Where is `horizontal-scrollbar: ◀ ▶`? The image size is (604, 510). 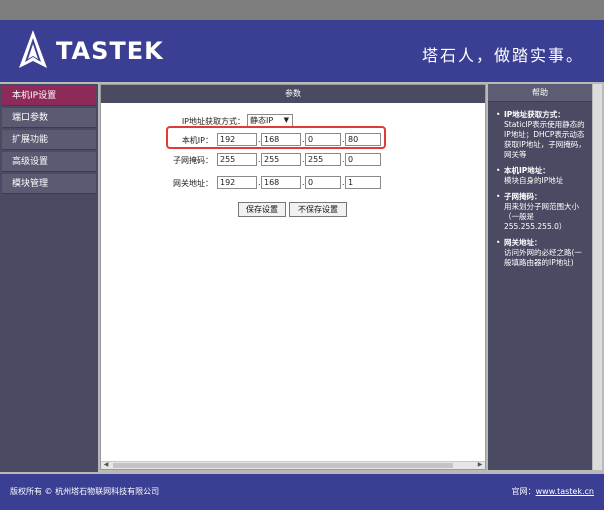
horizontal-scrollbar: ◀ ▶ is located at coordinates (293, 465).